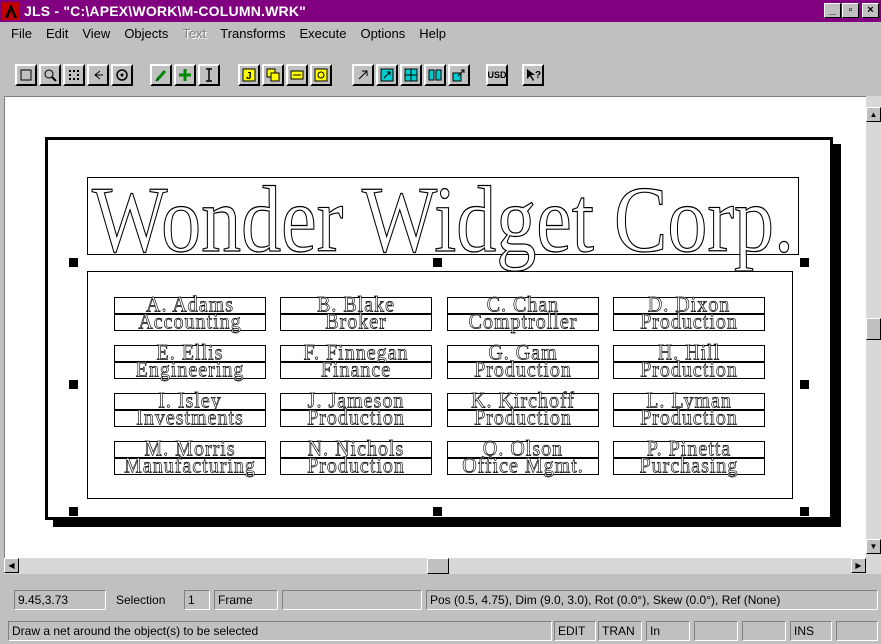  What do you see at coordinates (11, 11) in the screenshot?
I see `app-logo-icon` at bounding box center [11, 11].